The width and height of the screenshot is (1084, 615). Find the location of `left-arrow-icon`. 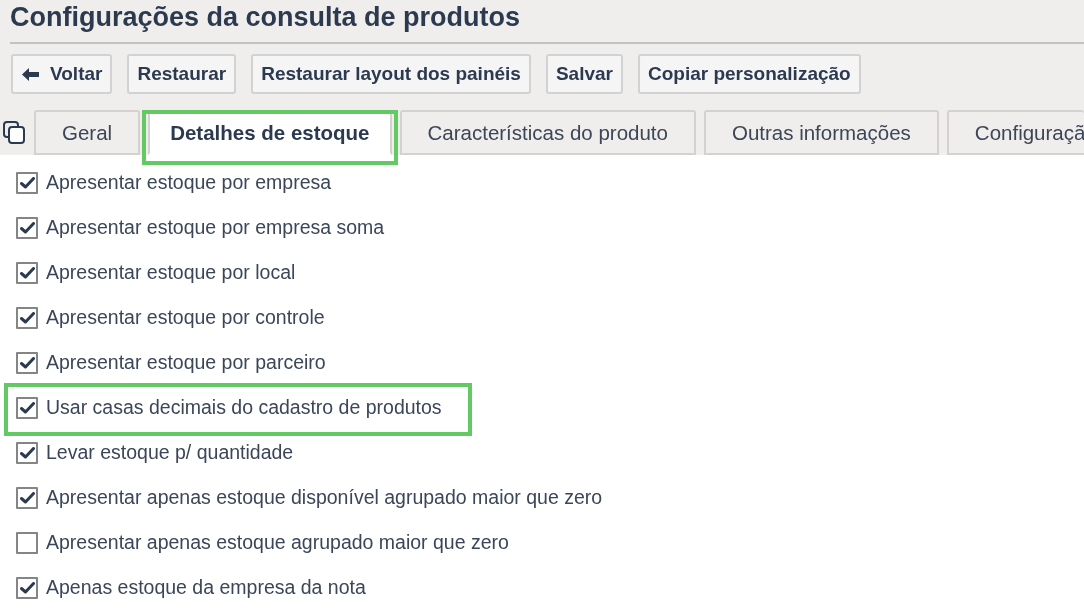

left-arrow-icon is located at coordinates (30, 74).